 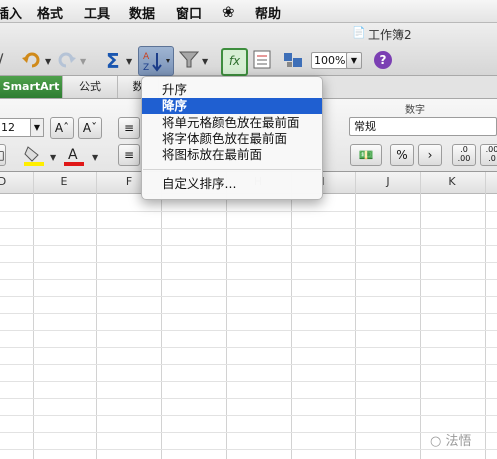 I want to click on align-left-button: ≡, so click(x=129, y=155).